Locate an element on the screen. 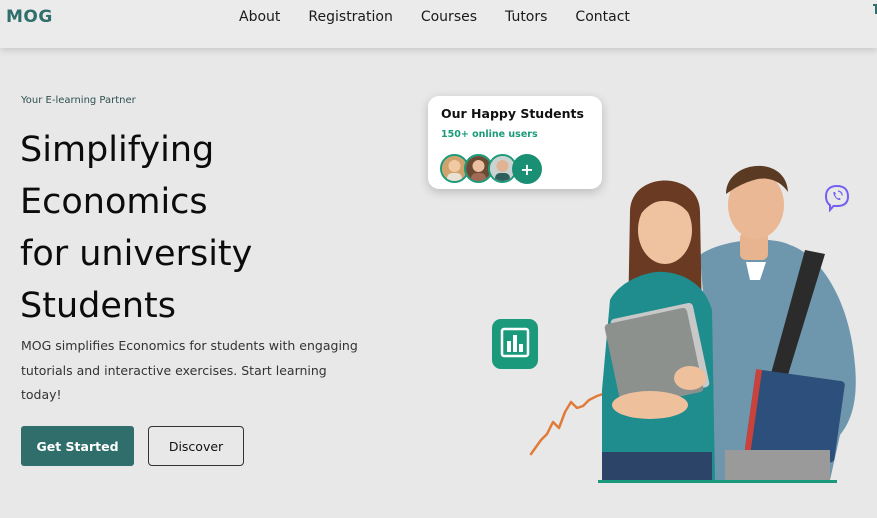  headline-line-3: for university is located at coordinates (136, 254).